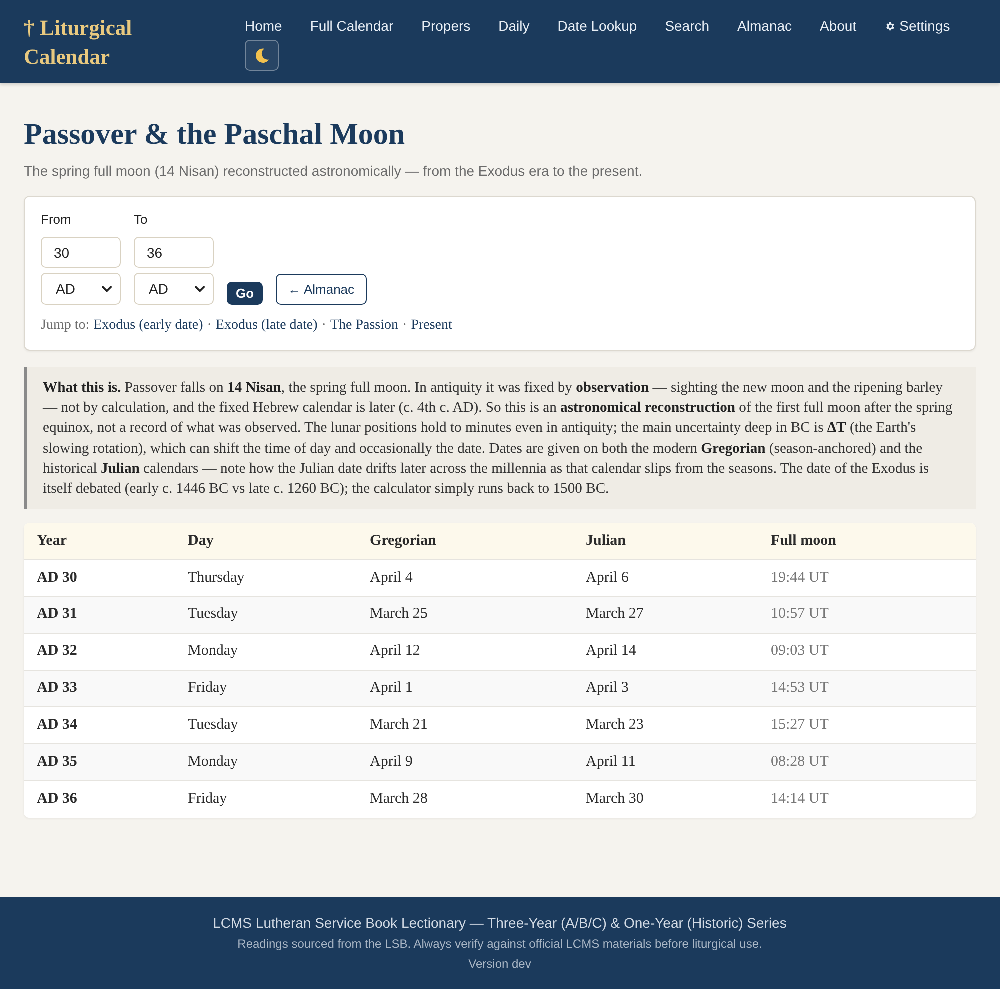  Describe the element at coordinates (57, 762) in the screenshot. I see `table-cell-text: AD 35` at that location.